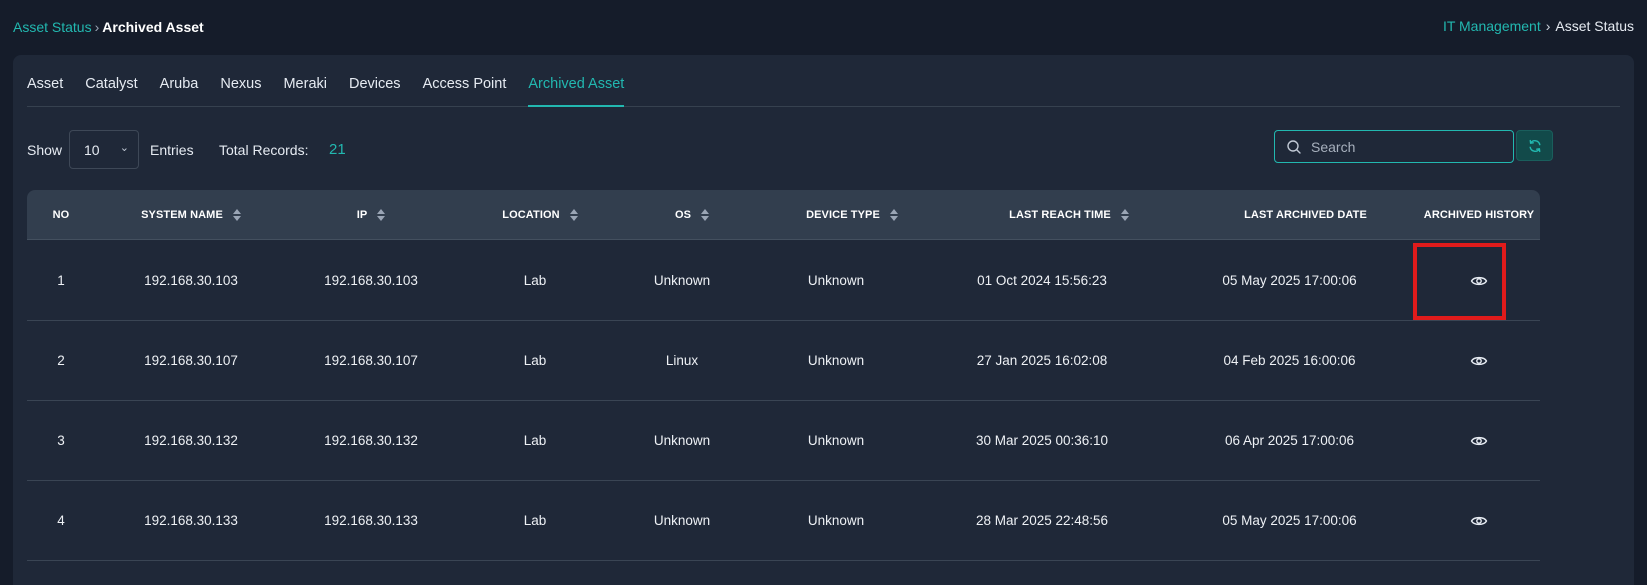 Image resolution: width=1647 pixels, height=585 pixels. I want to click on breadcrumb: Asset Status › Archived Asset, so click(108, 27).